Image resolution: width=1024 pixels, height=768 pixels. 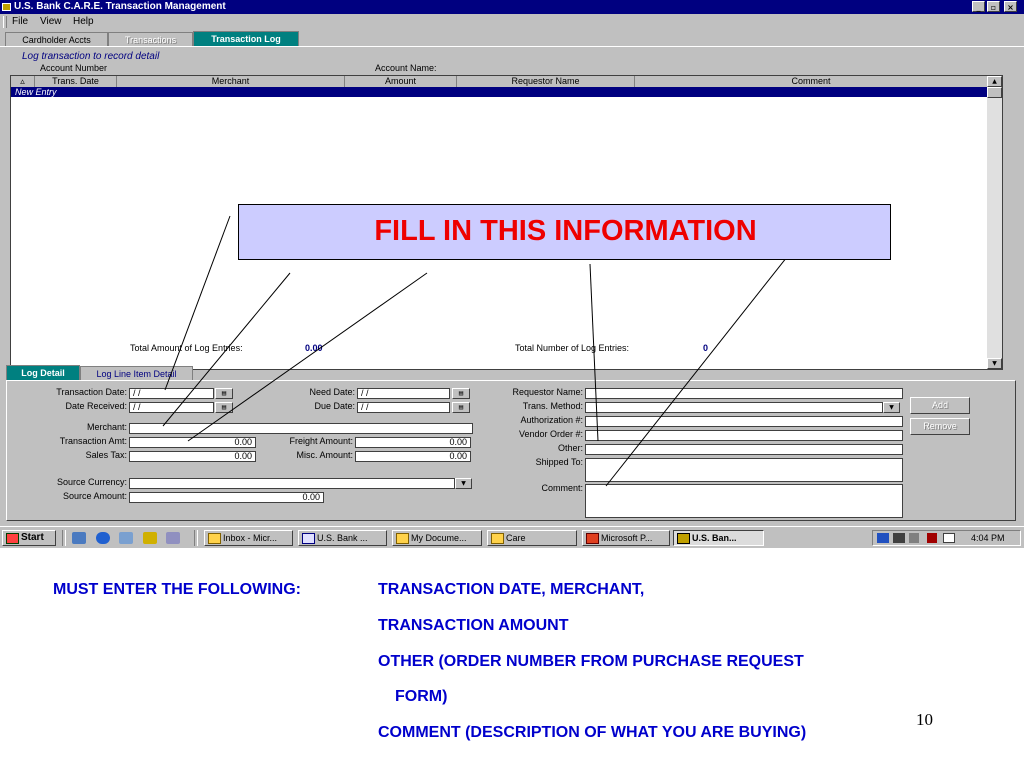 I want to click on notes-line: FORM), so click(x=421, y=696).